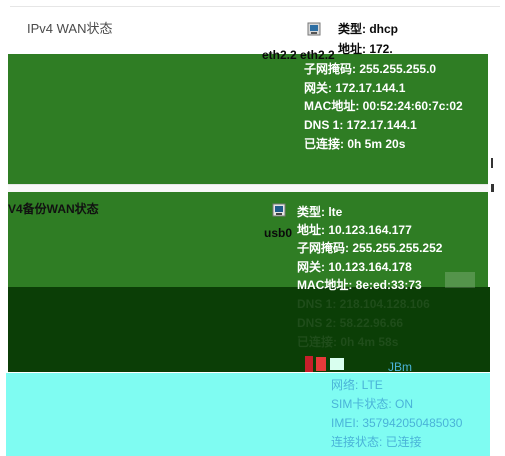  What do you see at coordinates (278, 233) in the screenshot?
I see `backup-interface-name: usb0` at bounding box center [278, 233].